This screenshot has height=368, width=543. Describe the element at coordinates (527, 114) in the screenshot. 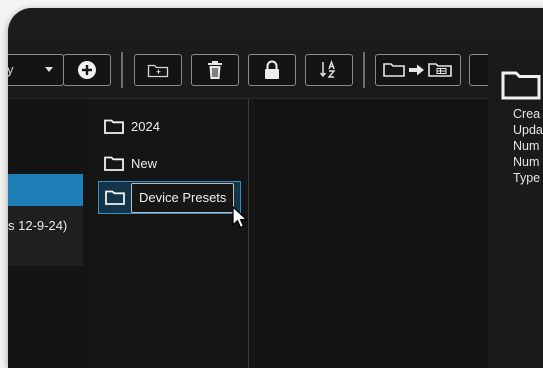

I see `created-label: Crea` at that location.